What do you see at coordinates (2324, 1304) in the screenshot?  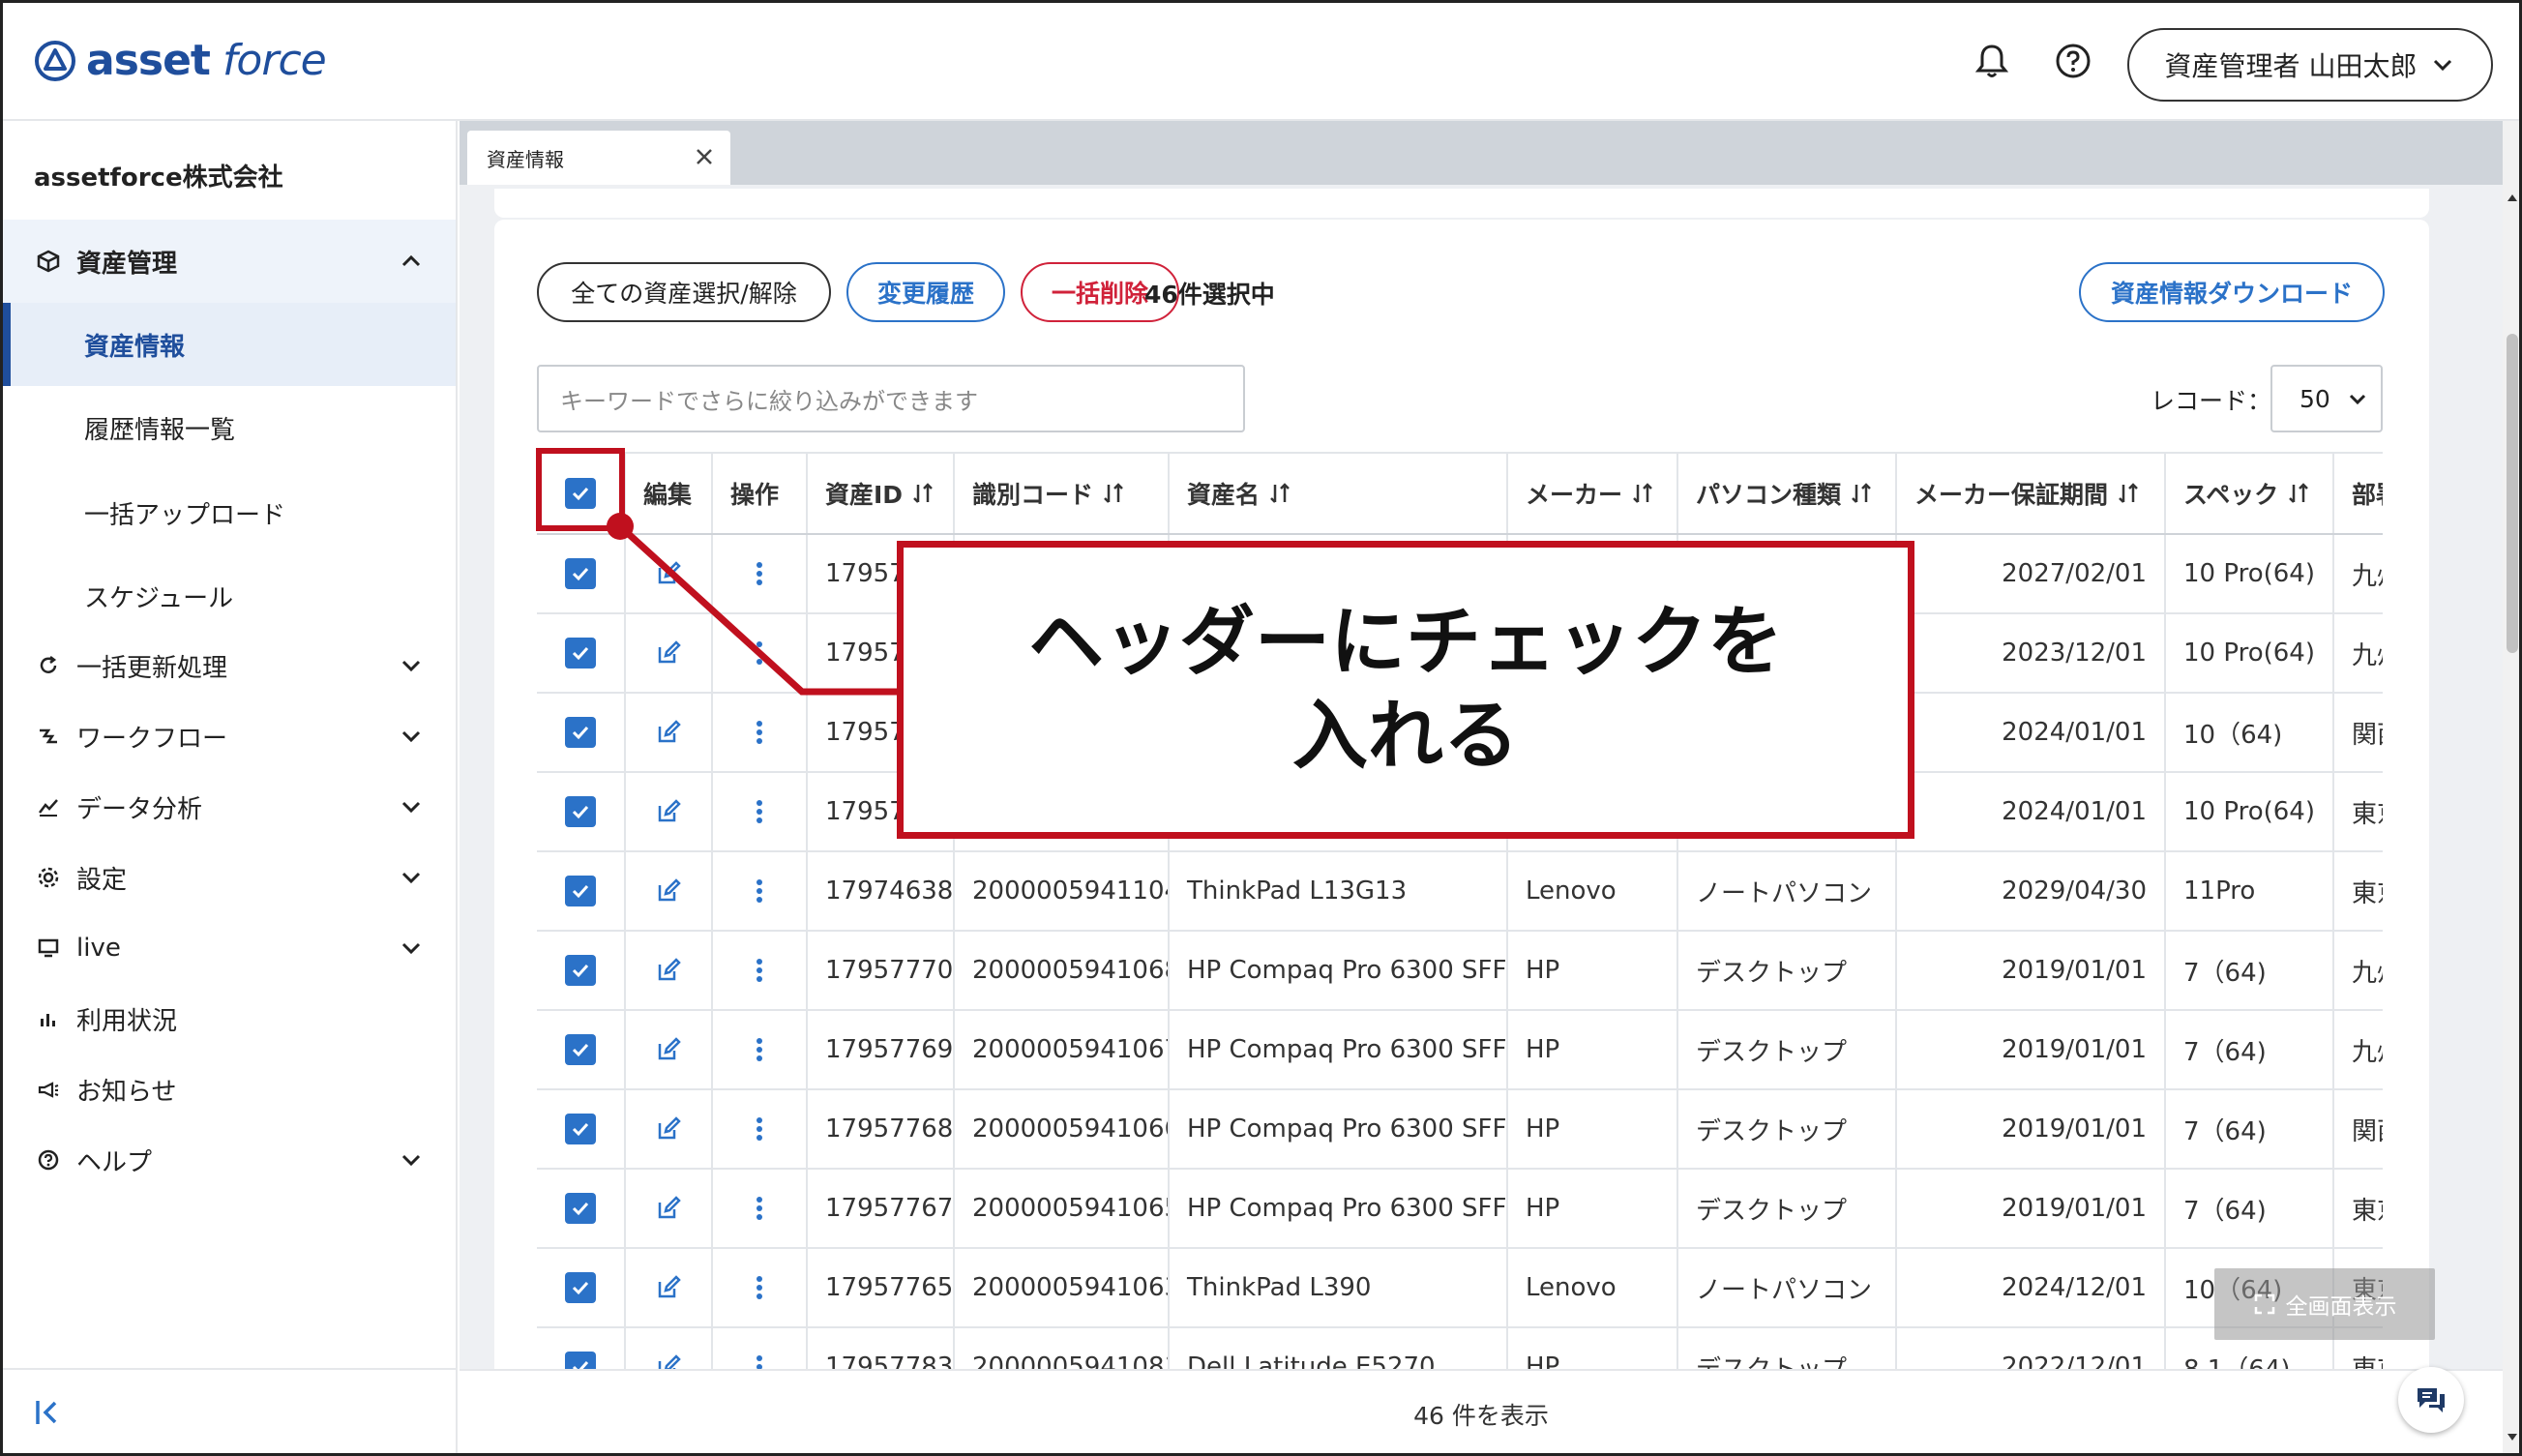 I see `fullscreen-button: 全画面表示` at bounding box center [2324, 1304].